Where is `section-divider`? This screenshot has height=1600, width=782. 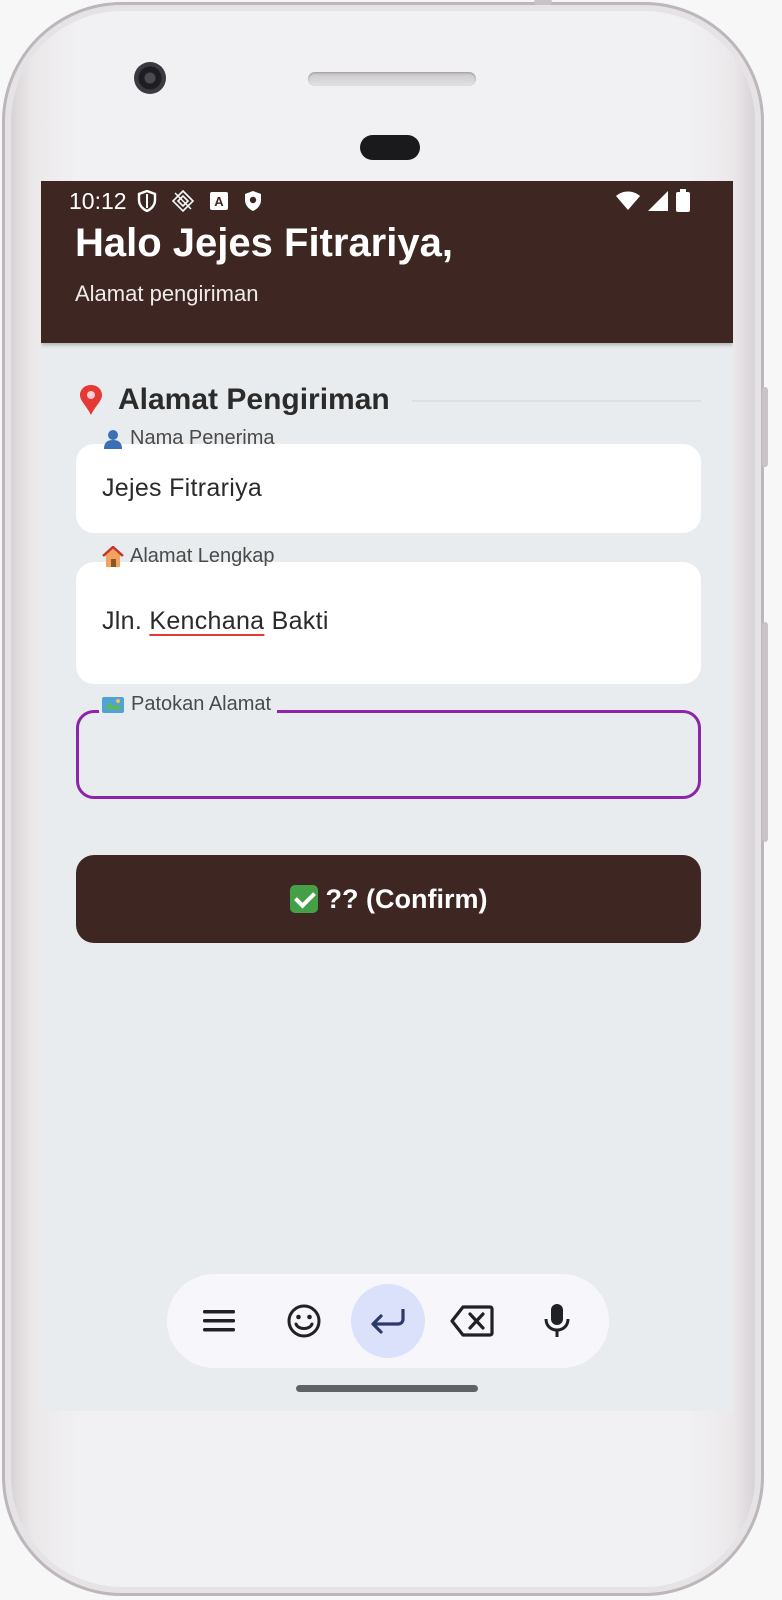 section-divider is located at coordinates (556, 401).